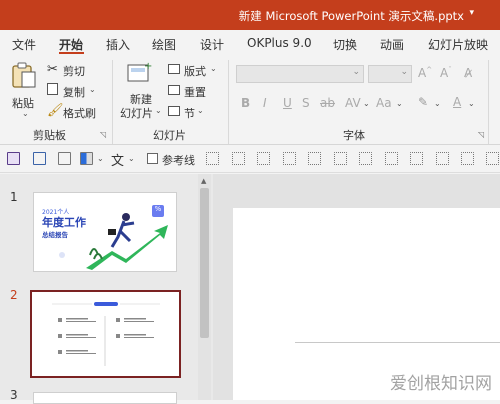  What do you see at coordinates (441, 384) in the screenshot?
I see `watermark-text: 爱创根知识网` at bounding box center [441, 384].